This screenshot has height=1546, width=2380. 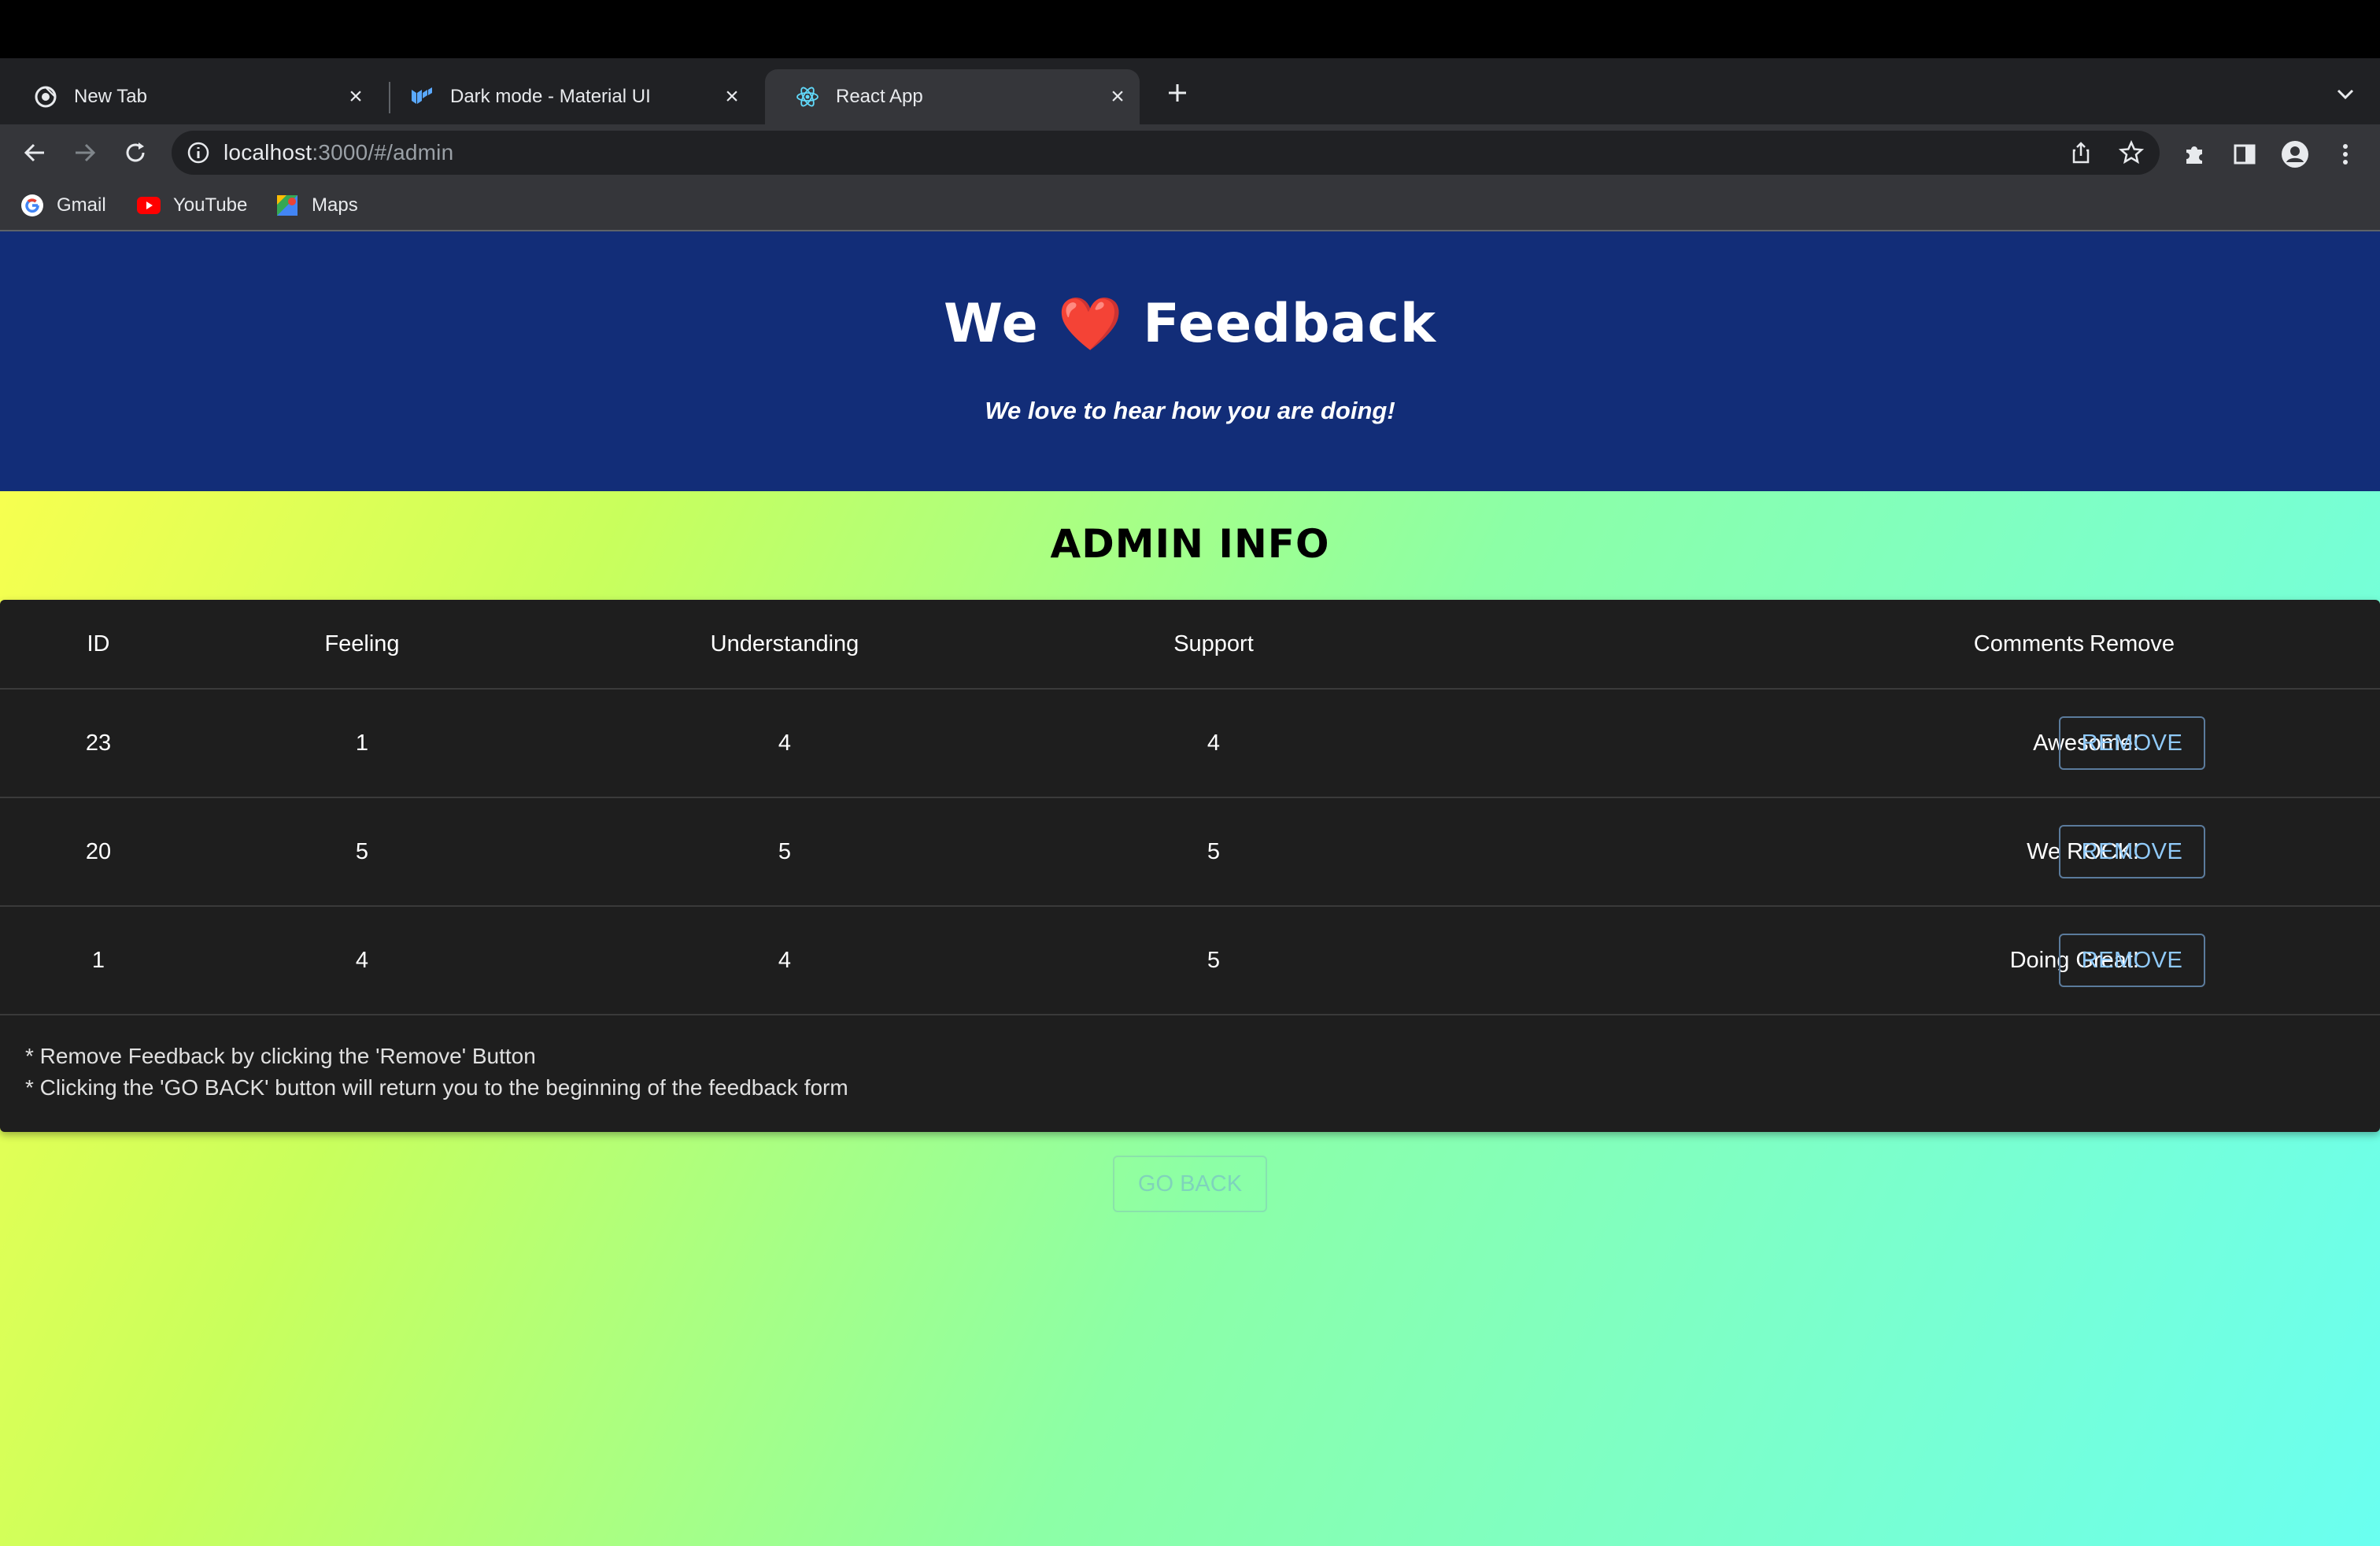 I want to click on forward-button, so click(x=85, y=152).